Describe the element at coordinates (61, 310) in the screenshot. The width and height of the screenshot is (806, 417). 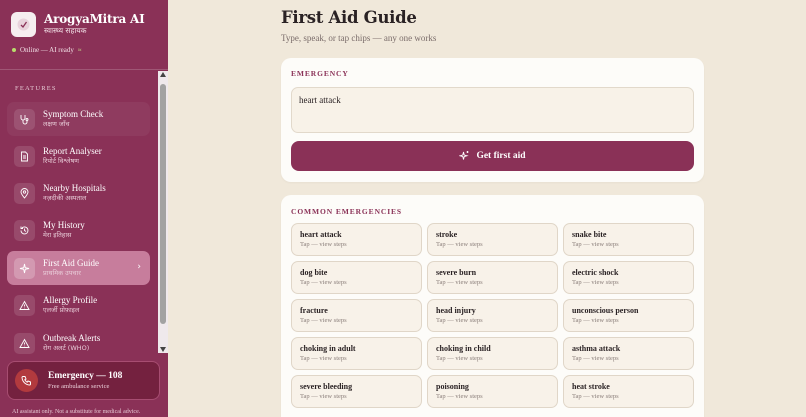
I see `sidebar-item-sublabel: एलर्जी प्रोफ़ाइल` at that location.